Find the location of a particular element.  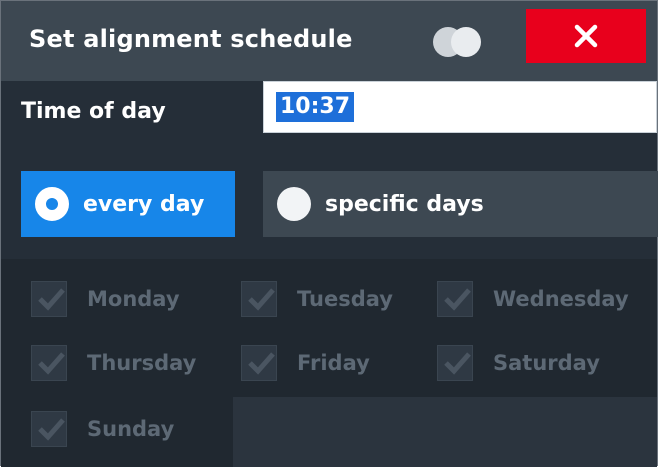

close-icon is located at coordinates (586, 36).